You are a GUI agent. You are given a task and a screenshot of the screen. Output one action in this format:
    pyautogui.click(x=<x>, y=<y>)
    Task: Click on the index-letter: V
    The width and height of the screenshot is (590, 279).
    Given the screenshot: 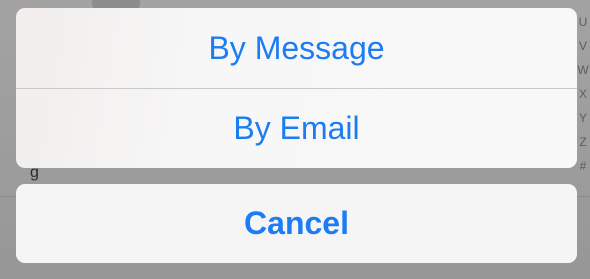 What is the action you would take?
    pyautogui.click(x=582, y=46)
    